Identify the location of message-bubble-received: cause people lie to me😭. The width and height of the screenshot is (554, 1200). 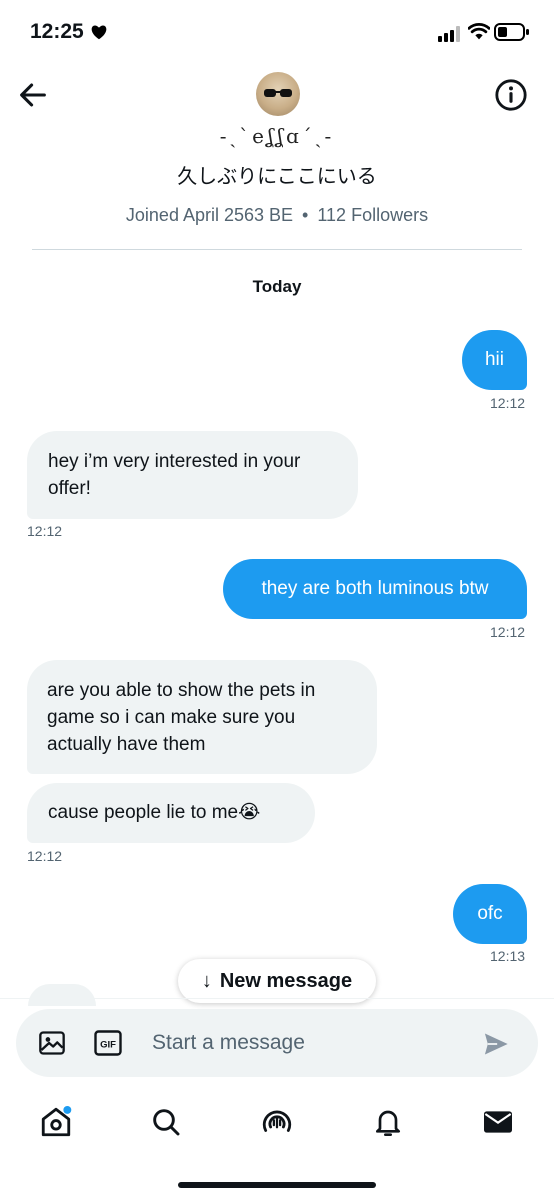
(171, 813).